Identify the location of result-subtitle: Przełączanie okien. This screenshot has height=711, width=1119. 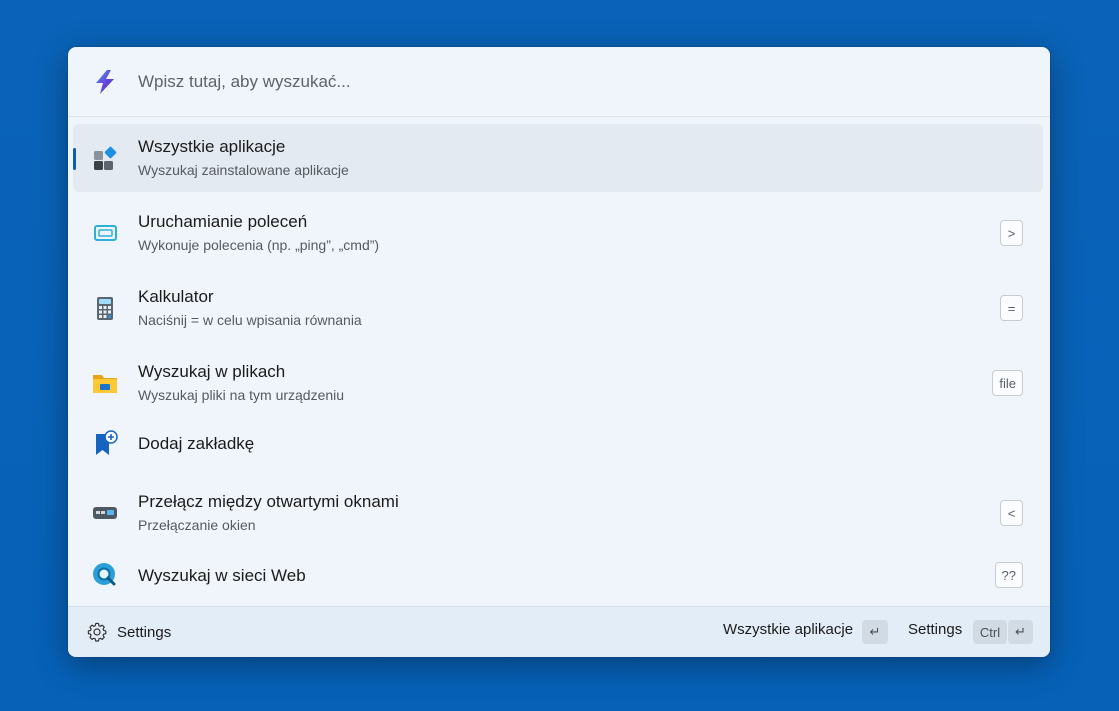
(197, 525).